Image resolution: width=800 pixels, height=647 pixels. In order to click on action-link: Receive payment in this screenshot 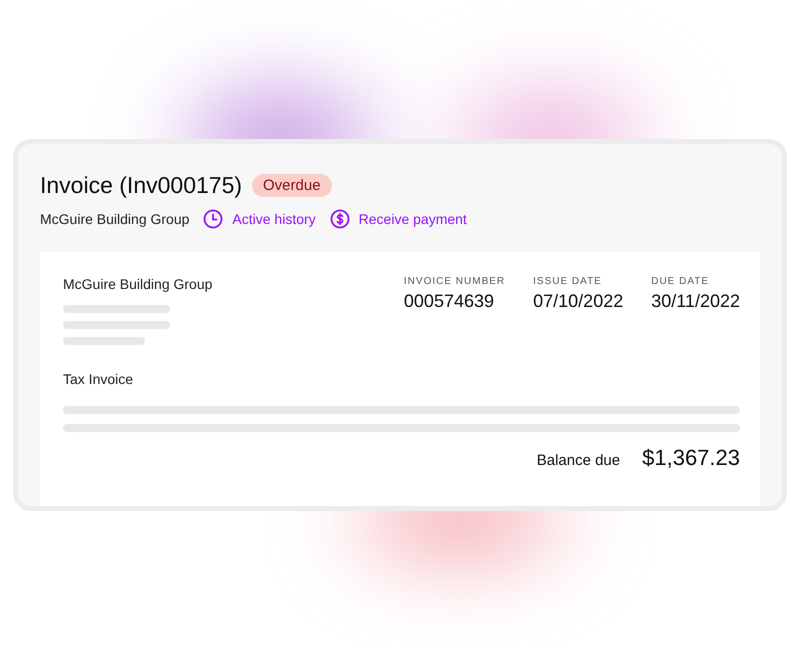, I will do `click(398, 219)`.